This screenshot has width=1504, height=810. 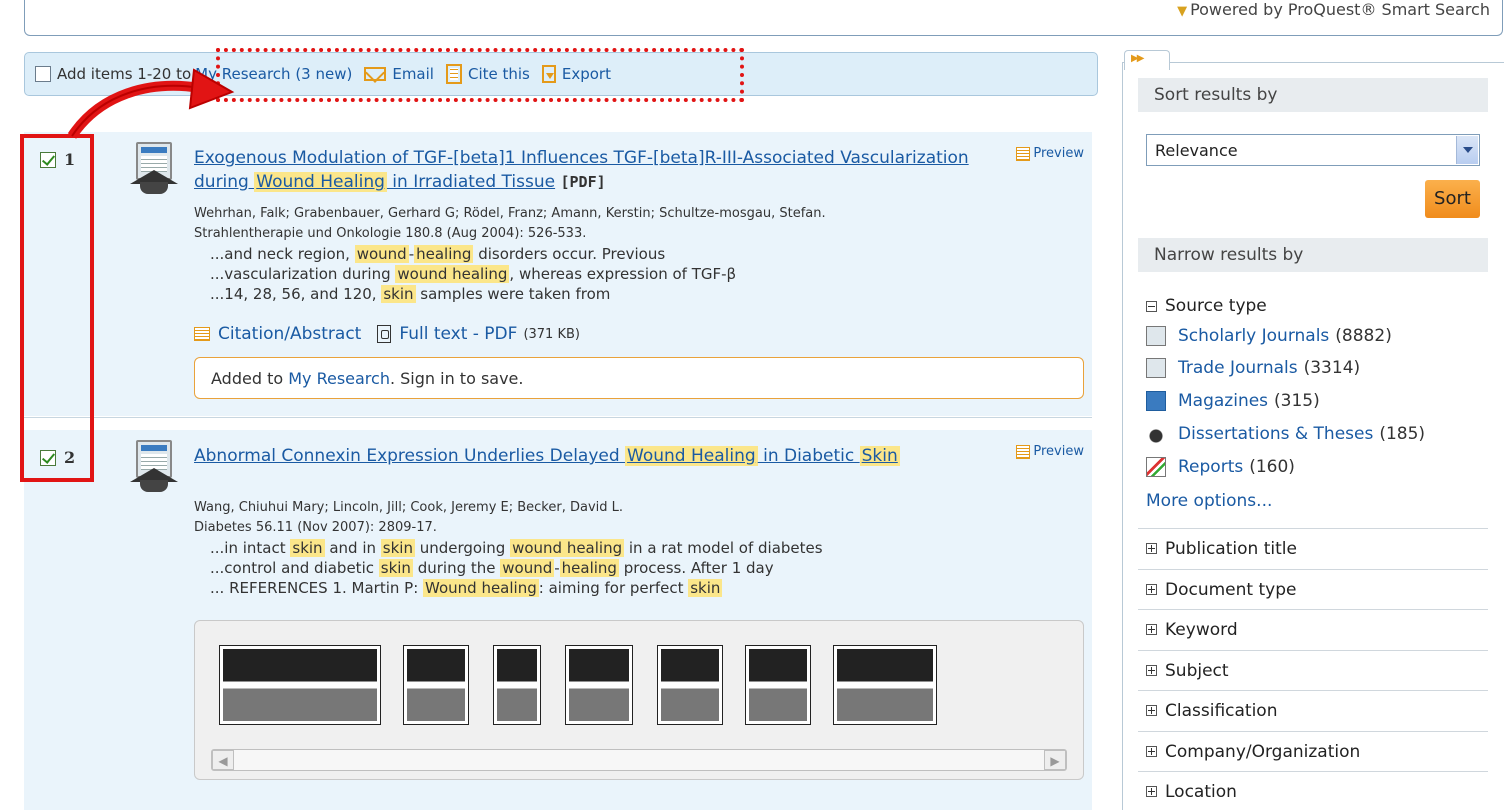 What do you see at coordinates (1269, 336) in the screenshot?
I see `source-type-item: Scholarly Journals (8882)` at bounding box center [1269, 336].